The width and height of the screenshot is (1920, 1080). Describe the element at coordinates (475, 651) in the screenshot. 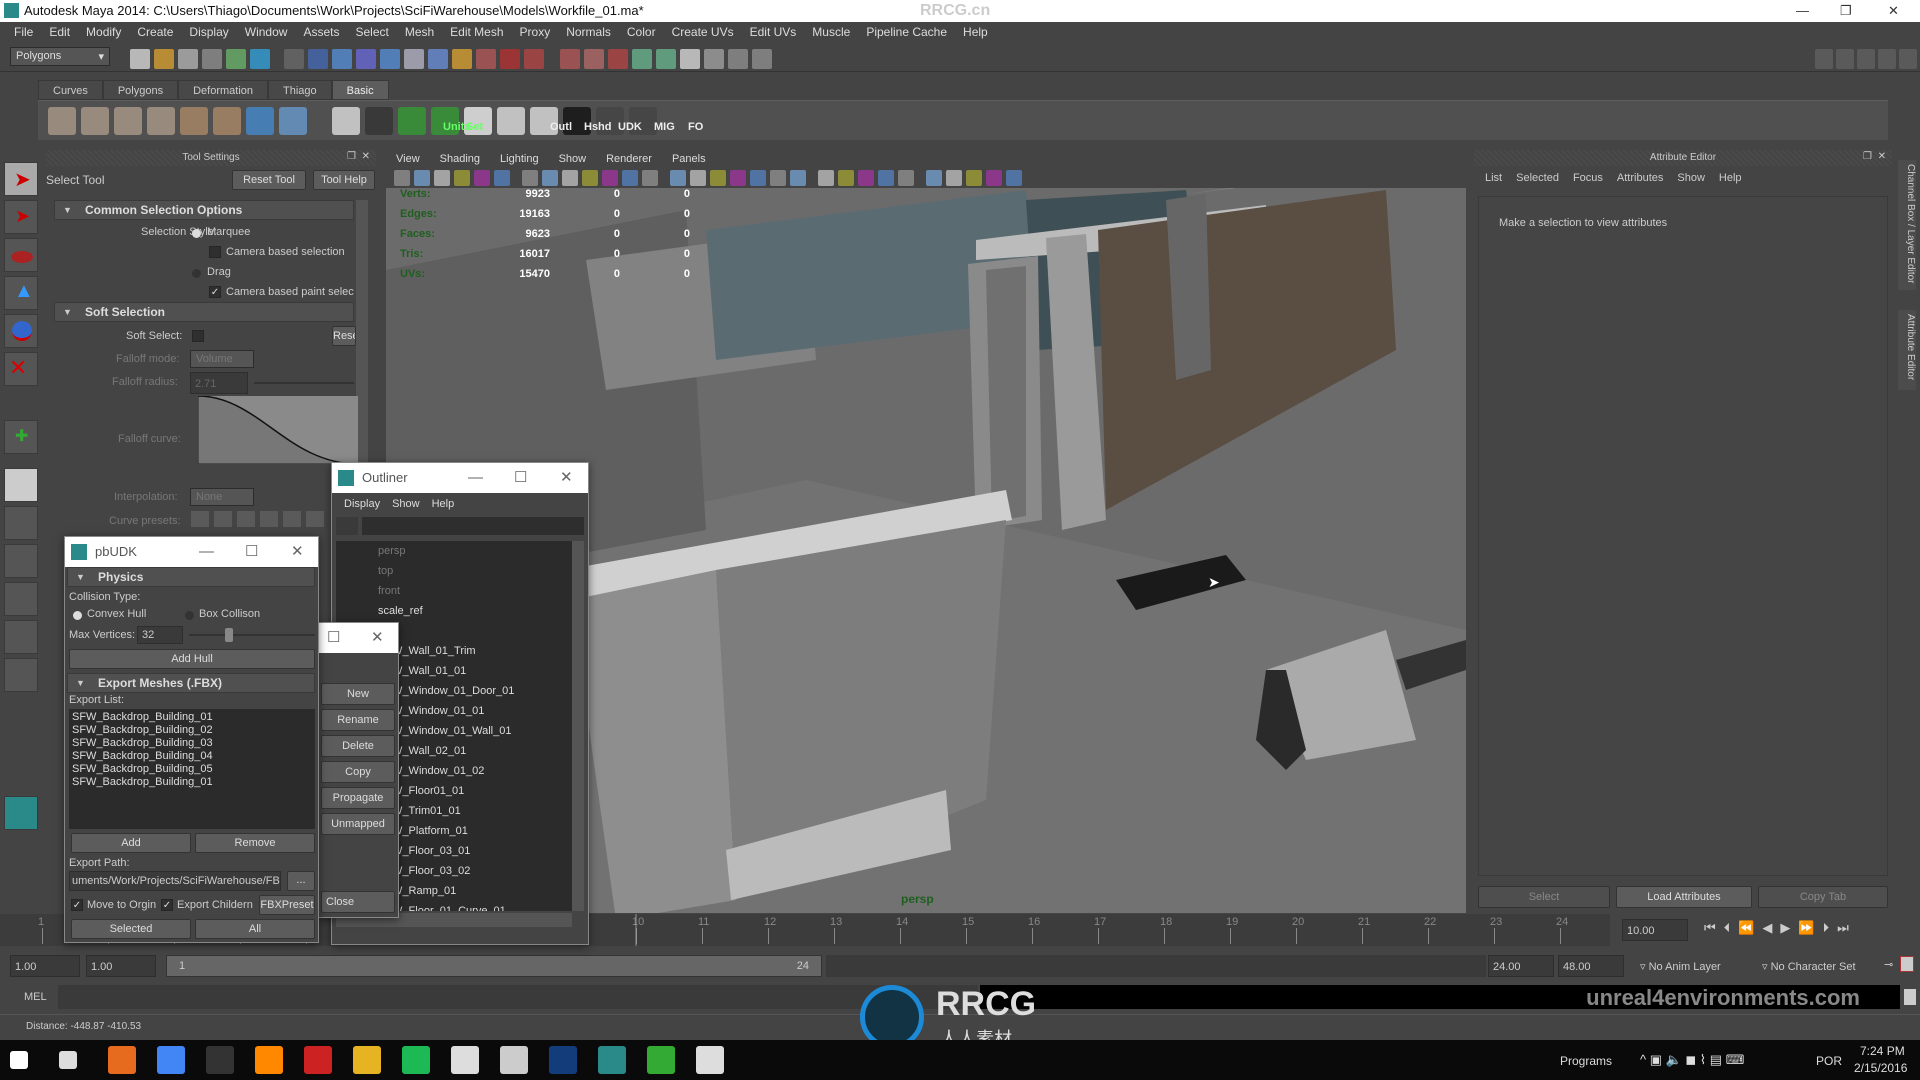

I see `outliner-item: SFW_Wall_01_Trim` at that location.